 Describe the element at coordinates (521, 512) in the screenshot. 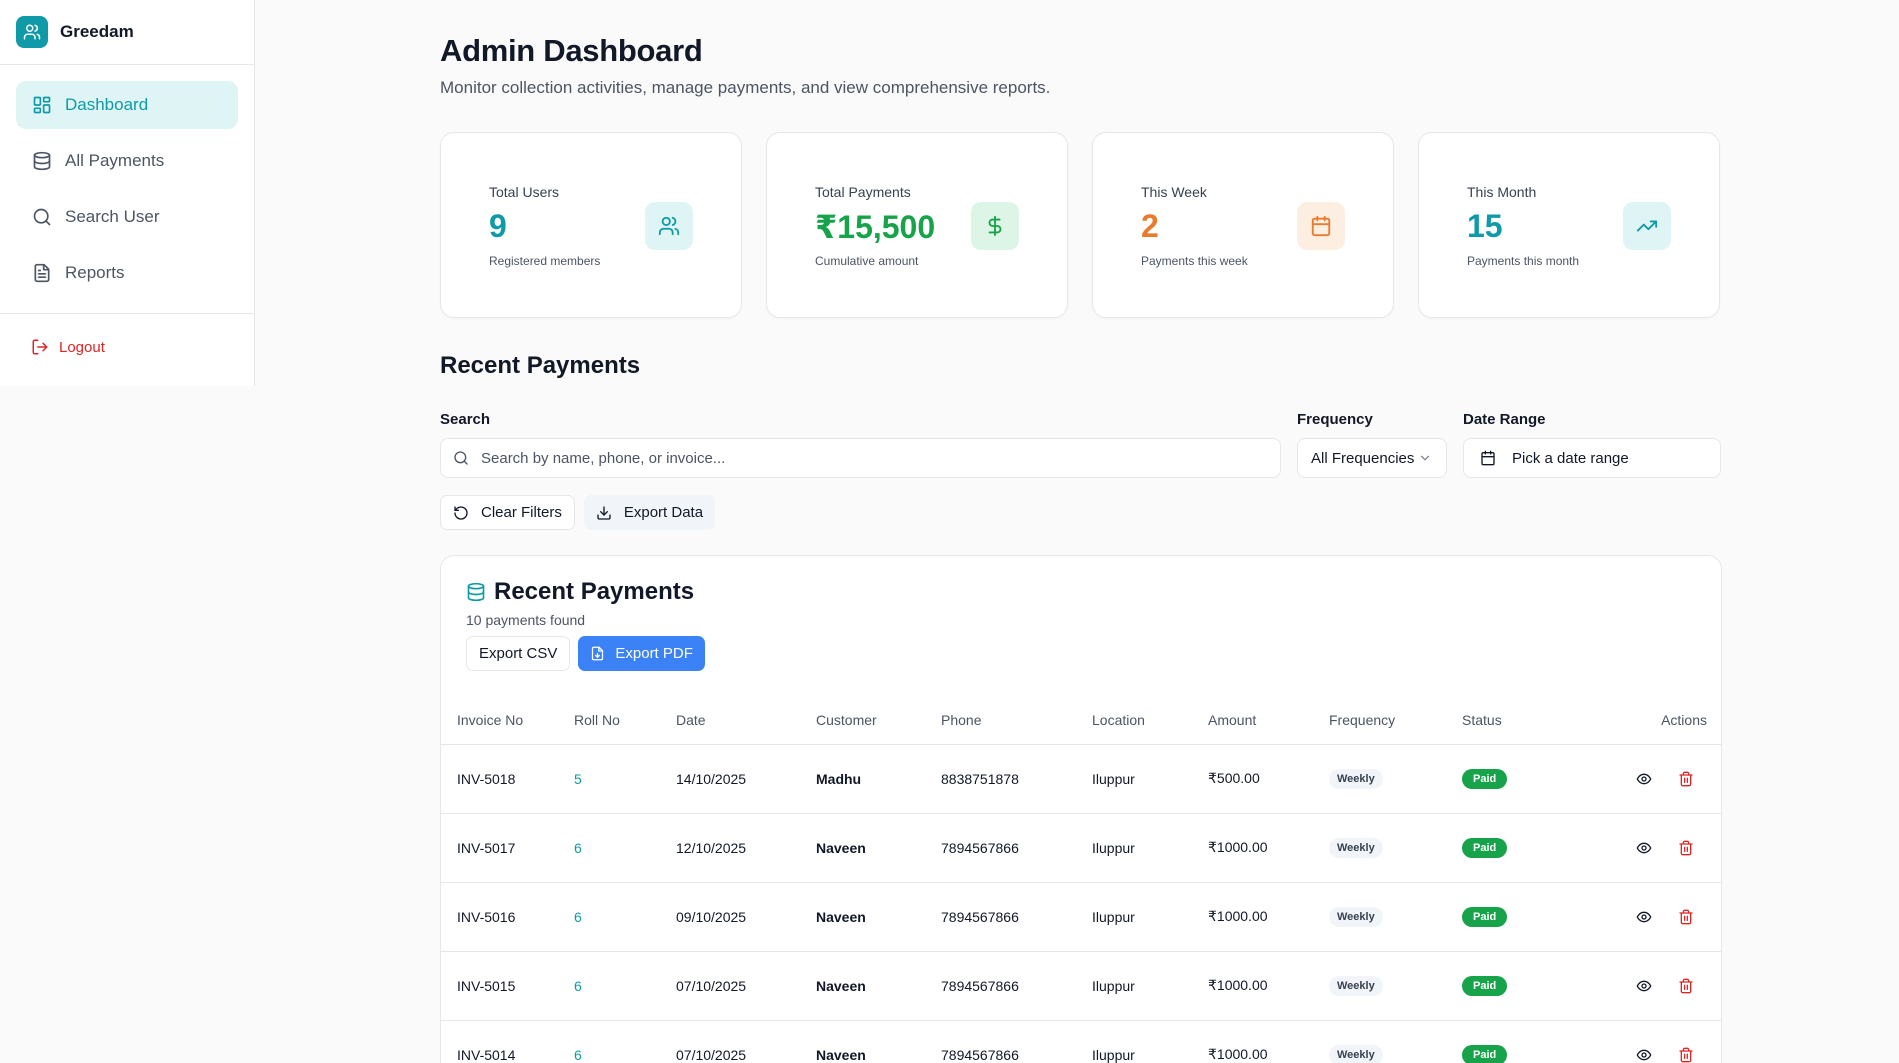

I see `clear-filters-label: Clear Filters` at that location.